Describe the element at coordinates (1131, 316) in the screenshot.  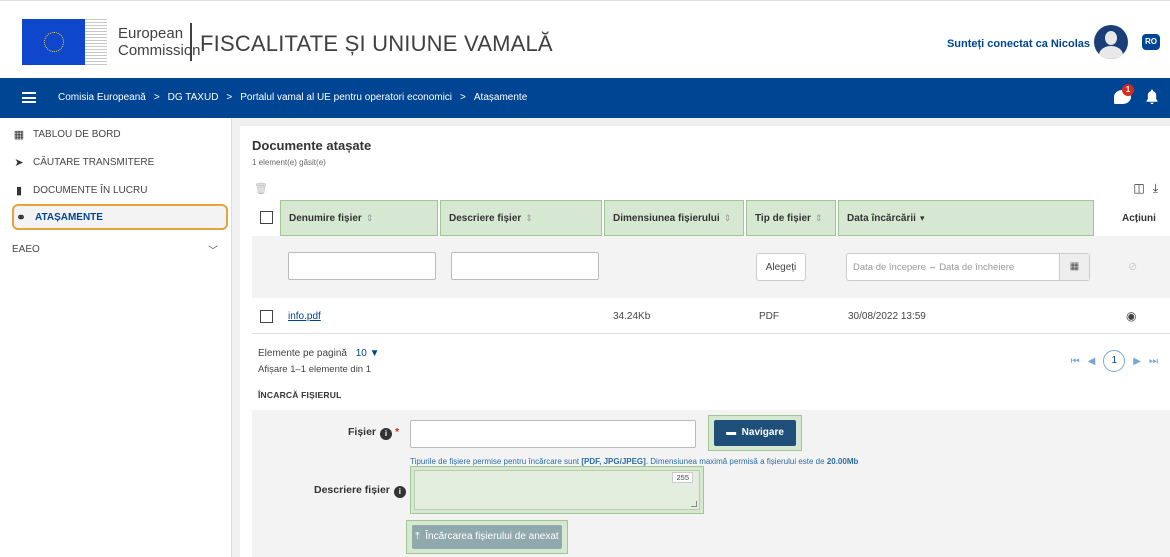
I see `view-eye-icon: ◉` at that location.